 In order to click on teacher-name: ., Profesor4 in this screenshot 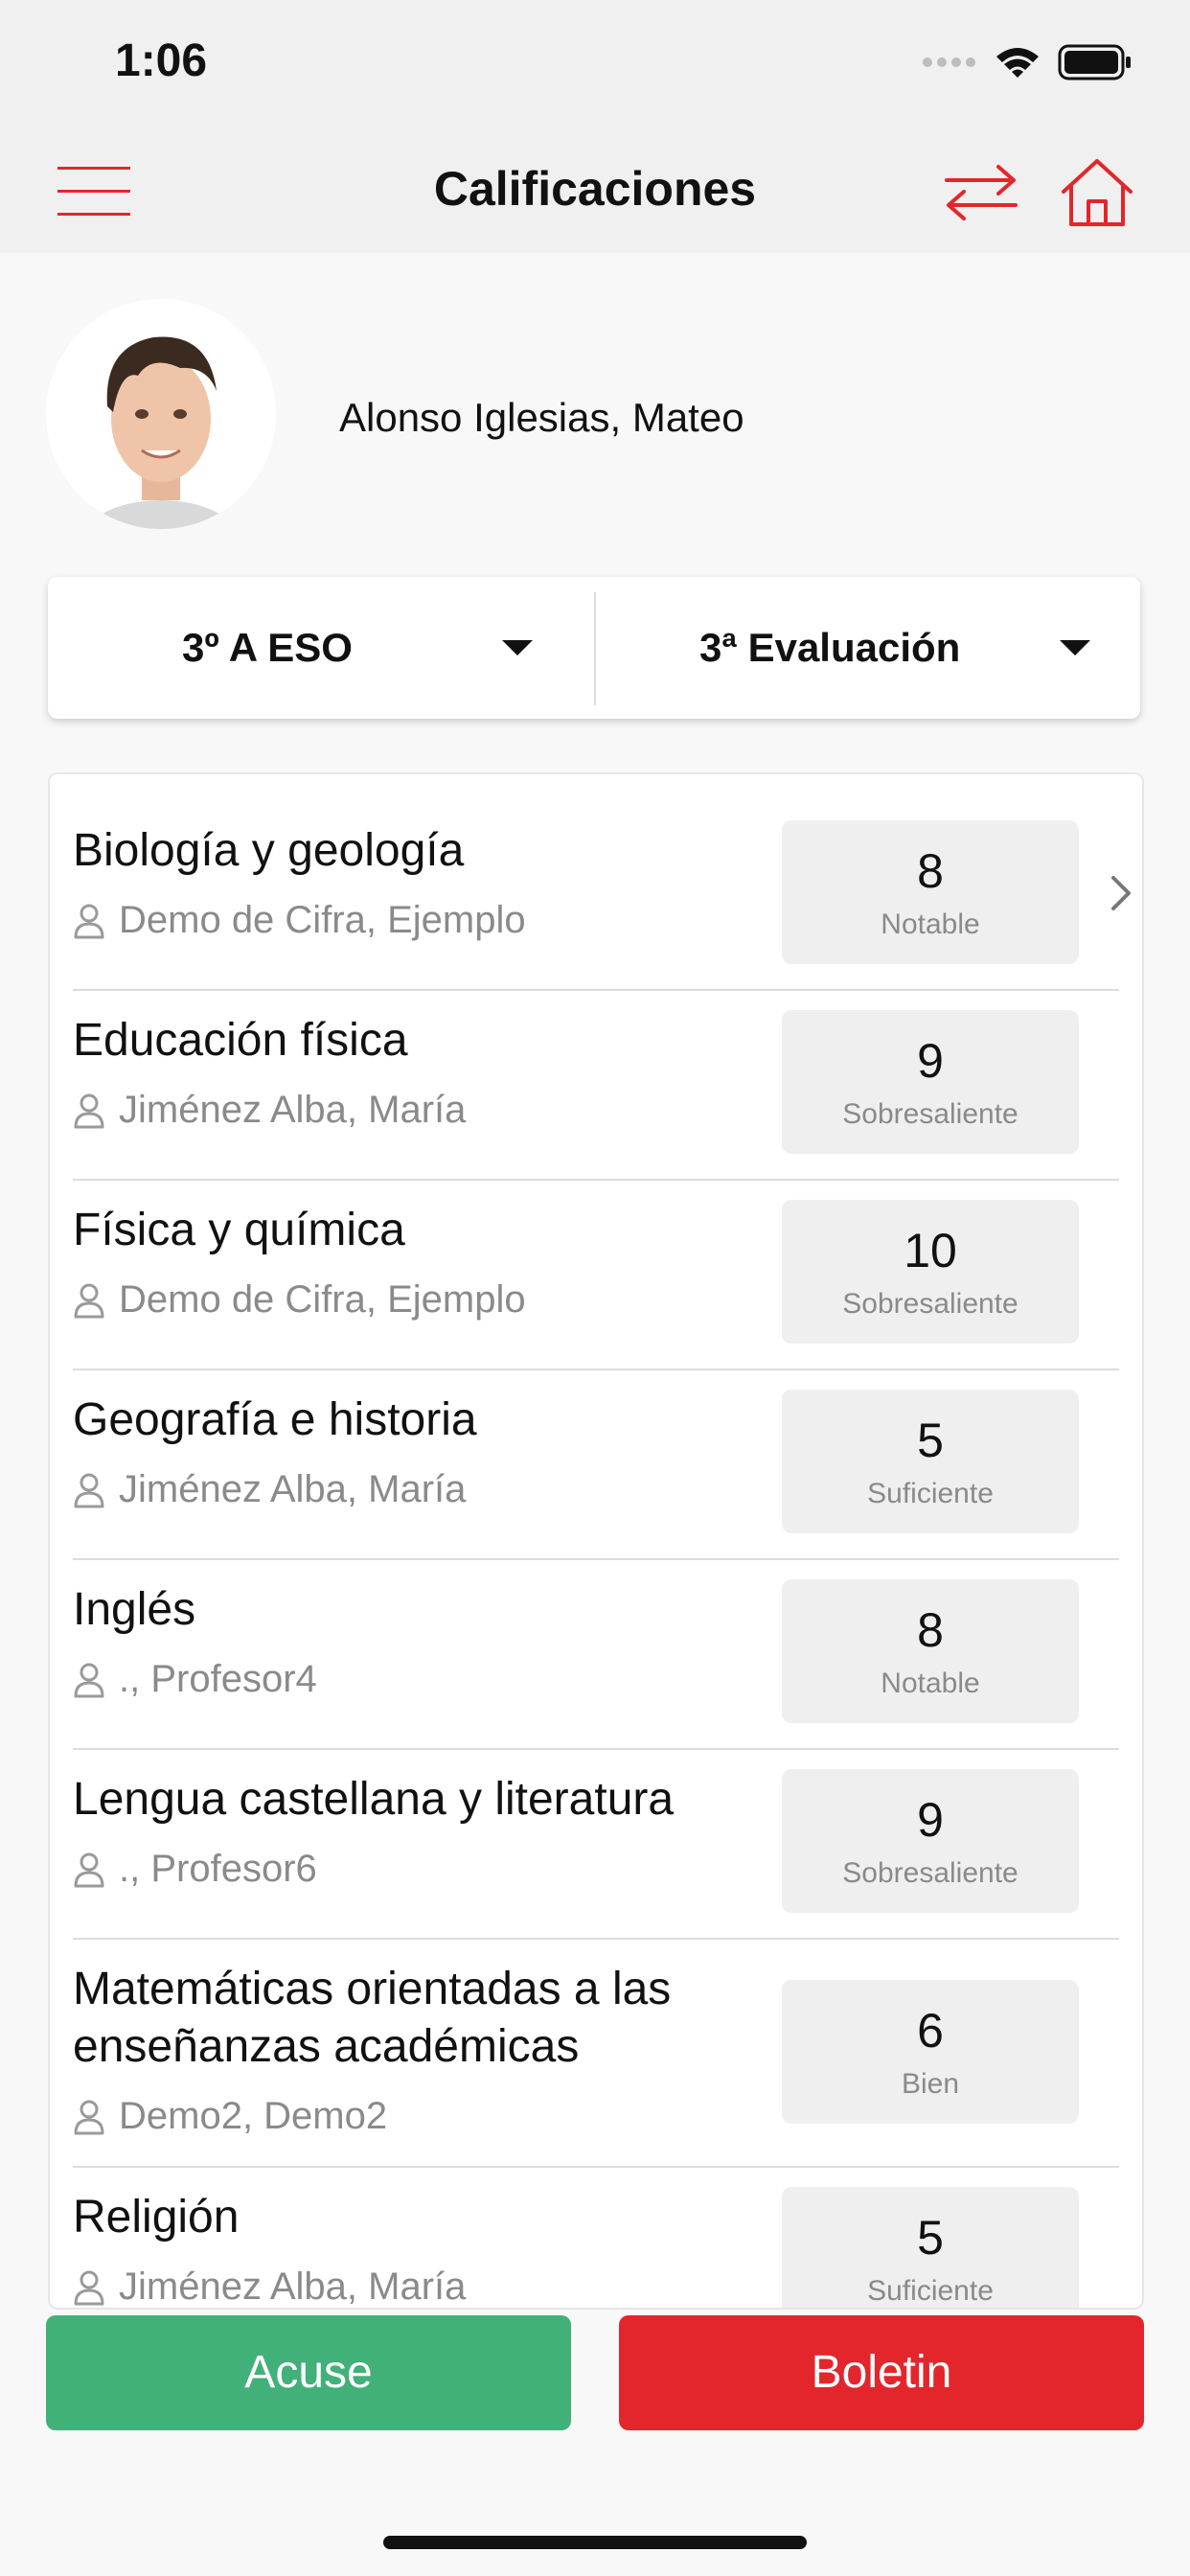, I will do `click(218, 1679)`.